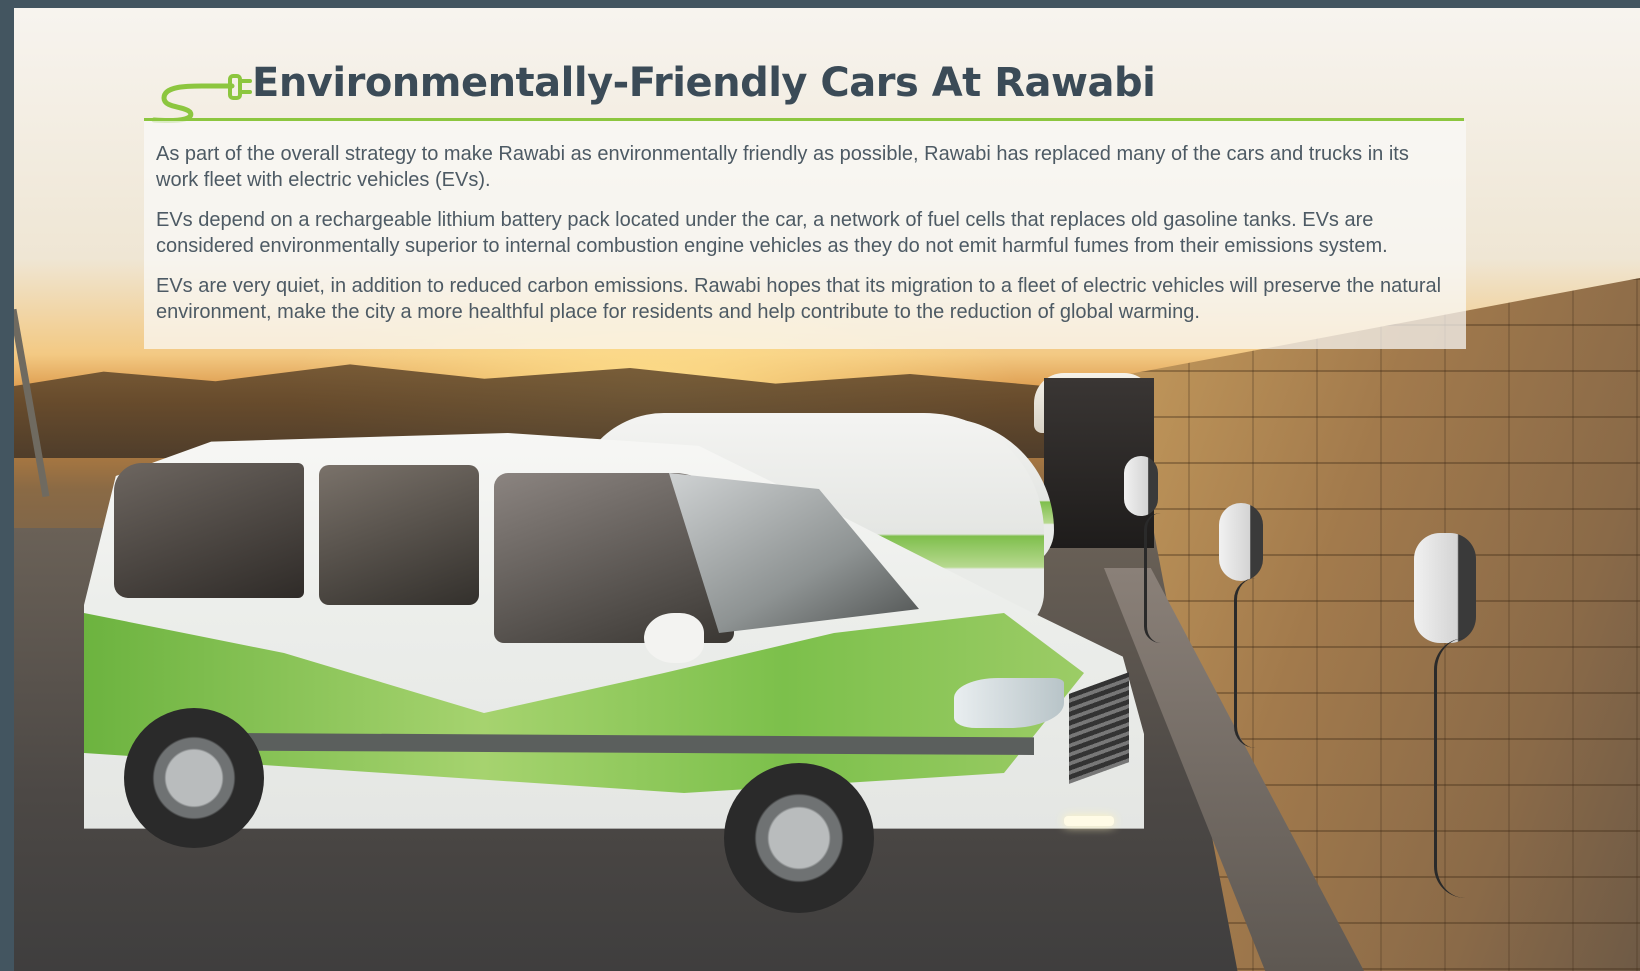 This screenshot has width=1640, height=971. What do you see at coordinates (1009, 703) in the screenshot?
I see `van-headlight` at bounding box center [1009, 703].